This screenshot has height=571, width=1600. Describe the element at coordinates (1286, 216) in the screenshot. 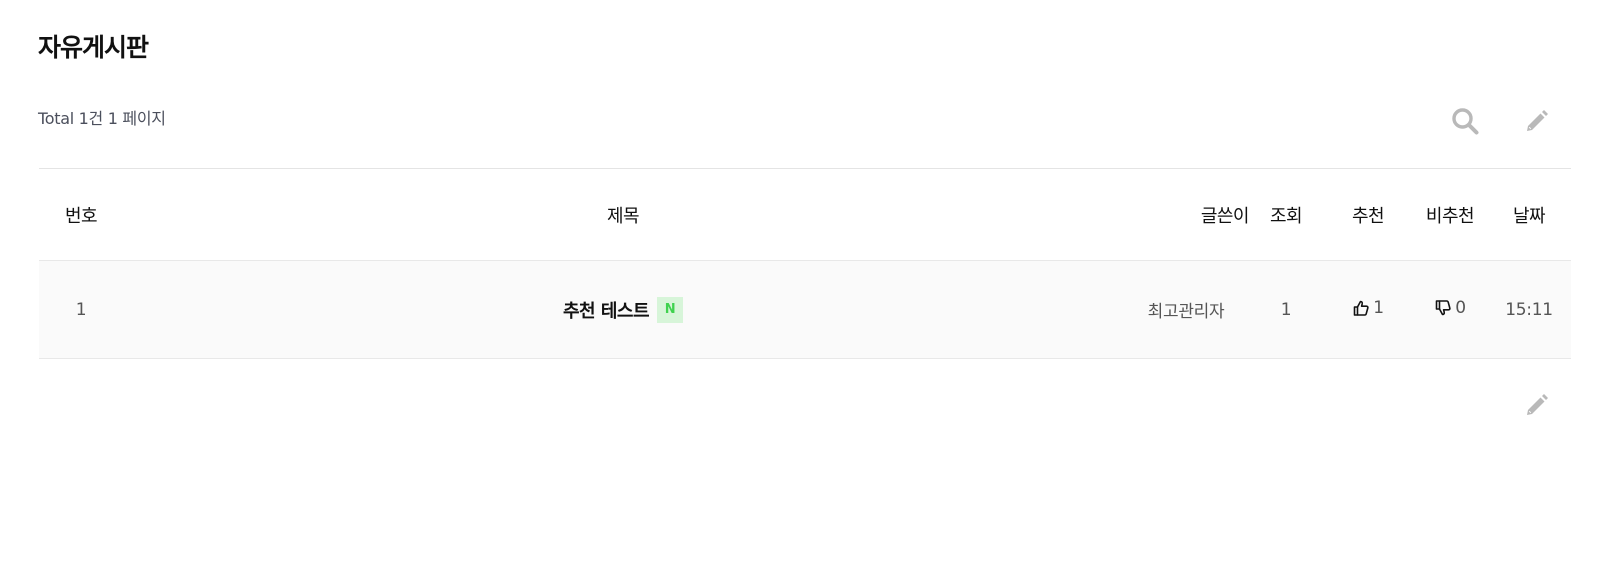

I see `header-hit: 조회` at that location.